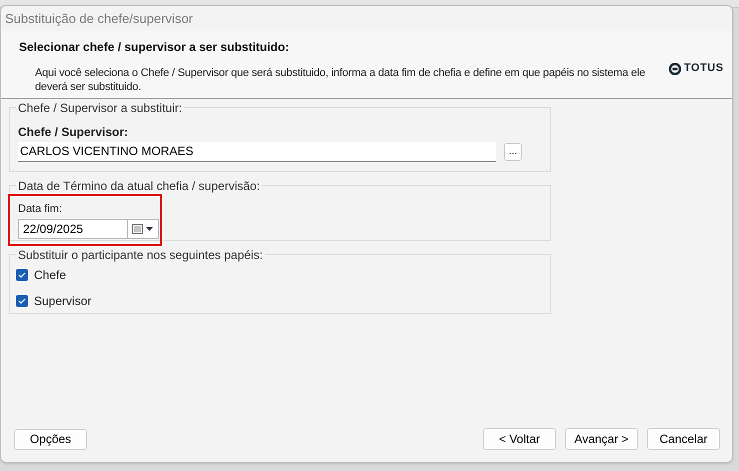 This screenshot has height=471, width=739. What do you see at coordinates (704, 68) in the screenshot?
I see `logo-text: TOTUS` at bounding box center [704, 68].